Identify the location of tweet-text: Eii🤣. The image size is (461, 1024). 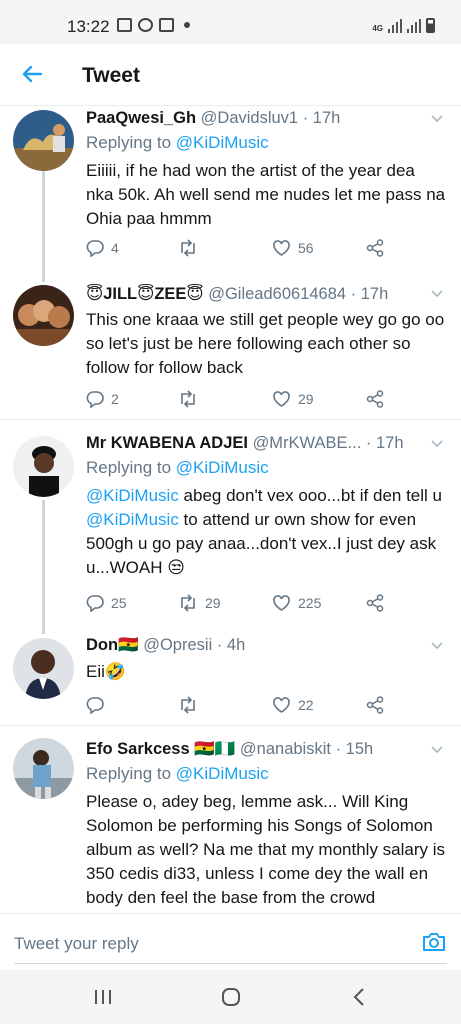
(106, 671).